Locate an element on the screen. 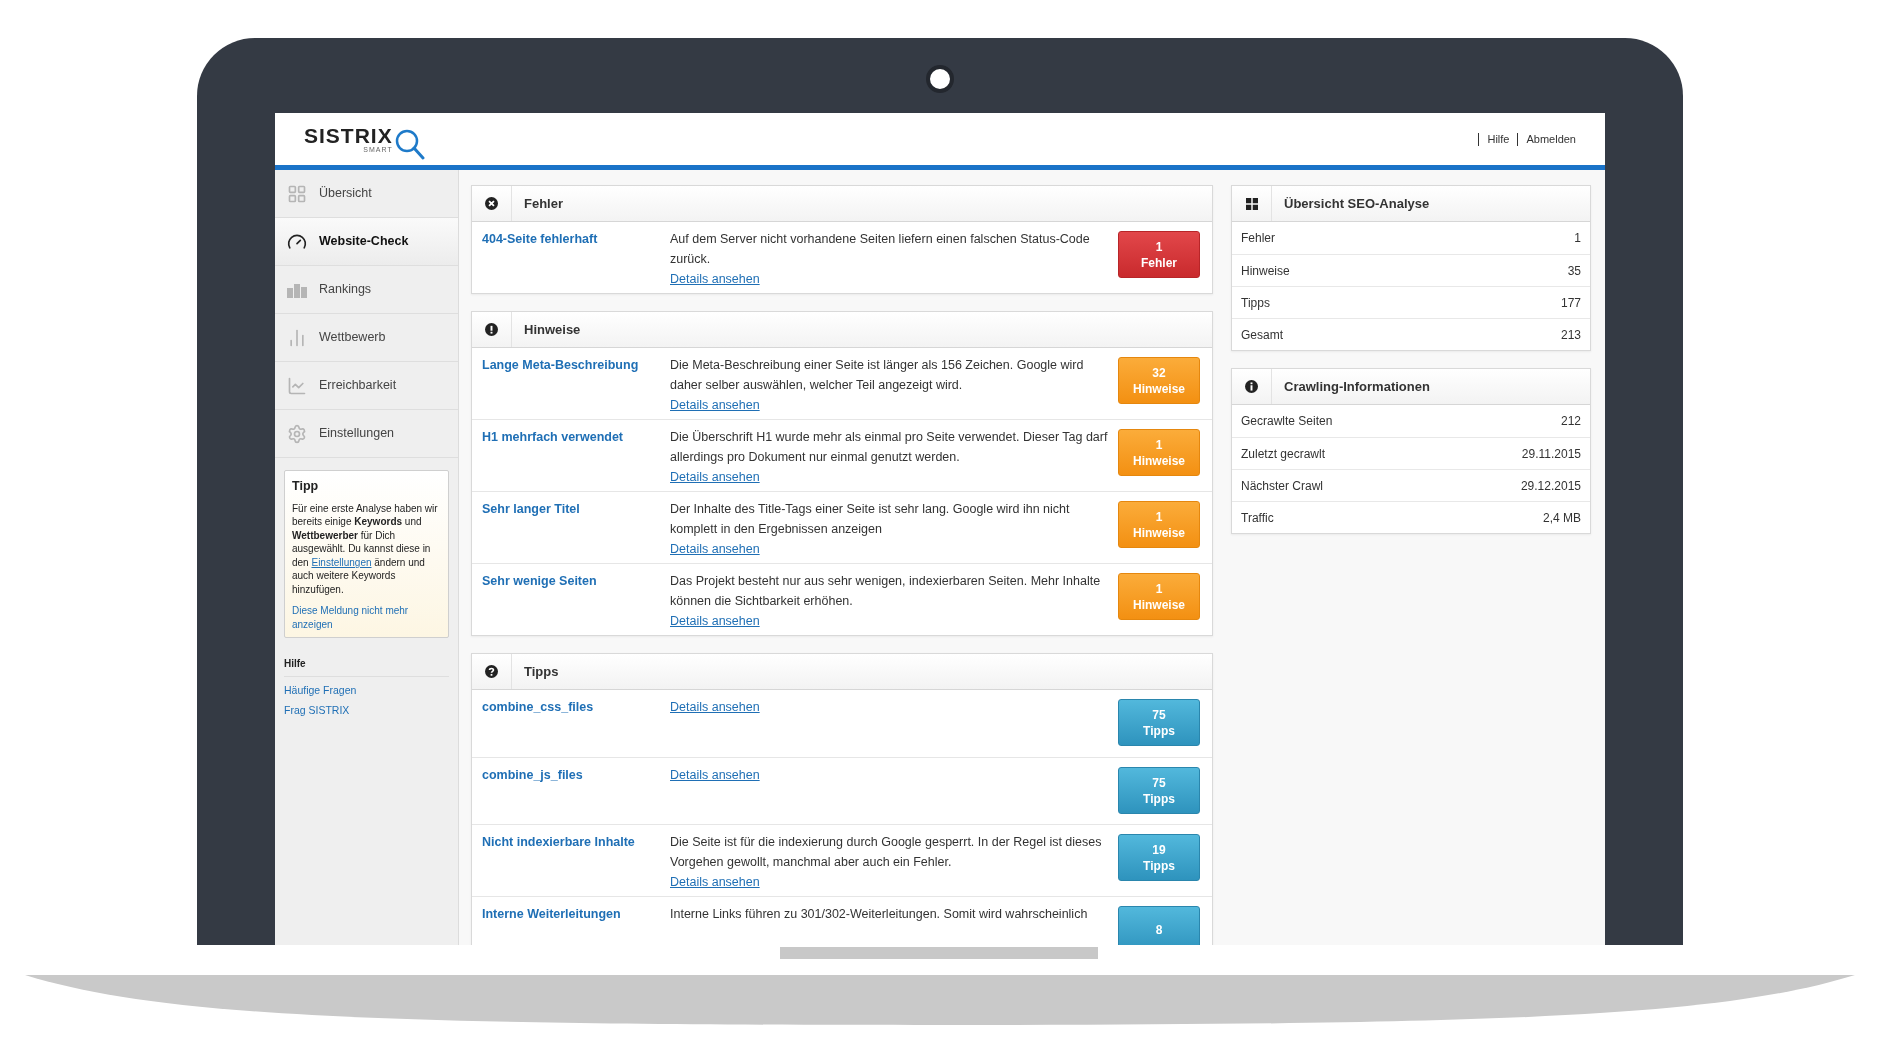  stat-label: Traffic is located at coordinates (1257, 518).